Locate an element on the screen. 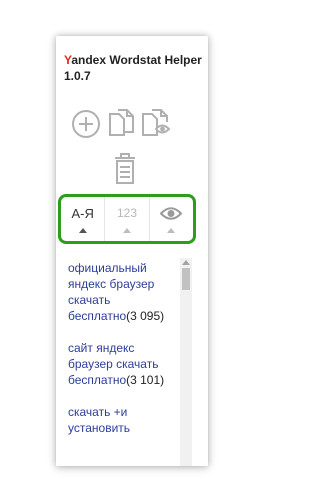 Image resolution: width=320 pixels, height=492 pixels. trash-icon is located at coordinates (125, 168).